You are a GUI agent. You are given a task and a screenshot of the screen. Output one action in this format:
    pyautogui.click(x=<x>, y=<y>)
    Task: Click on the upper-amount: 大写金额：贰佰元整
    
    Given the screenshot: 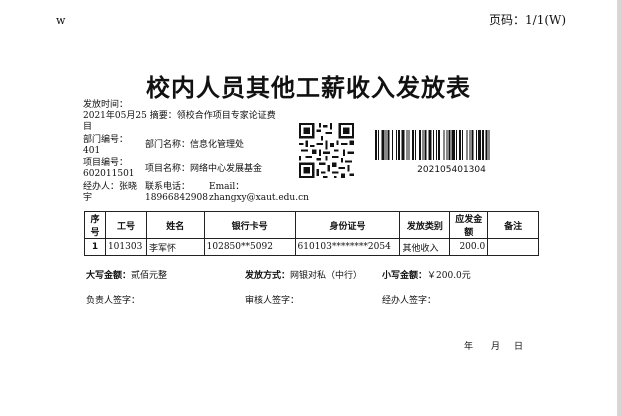 What is the action you would take?
    pyautogui.click(x=126, y=274)
    